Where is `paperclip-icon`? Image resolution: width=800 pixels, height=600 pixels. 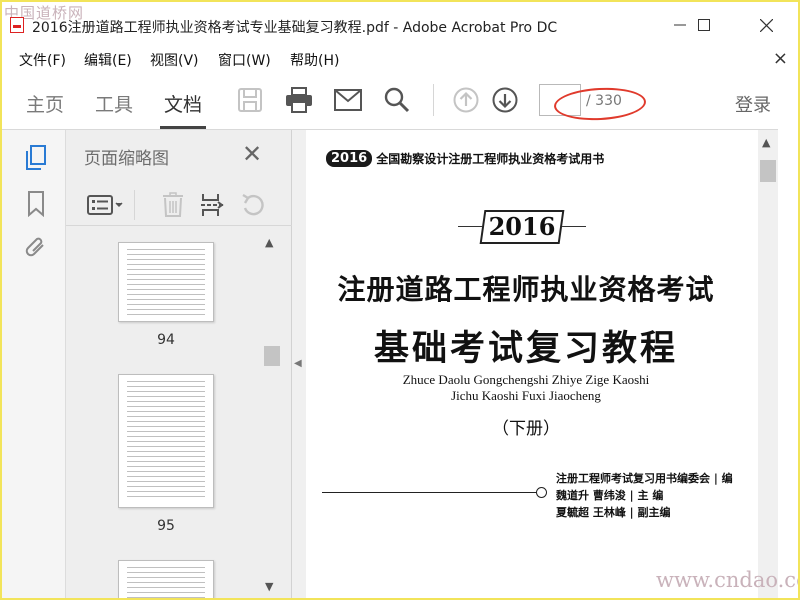
paperclip-icon is located at coordinates (34, 247).